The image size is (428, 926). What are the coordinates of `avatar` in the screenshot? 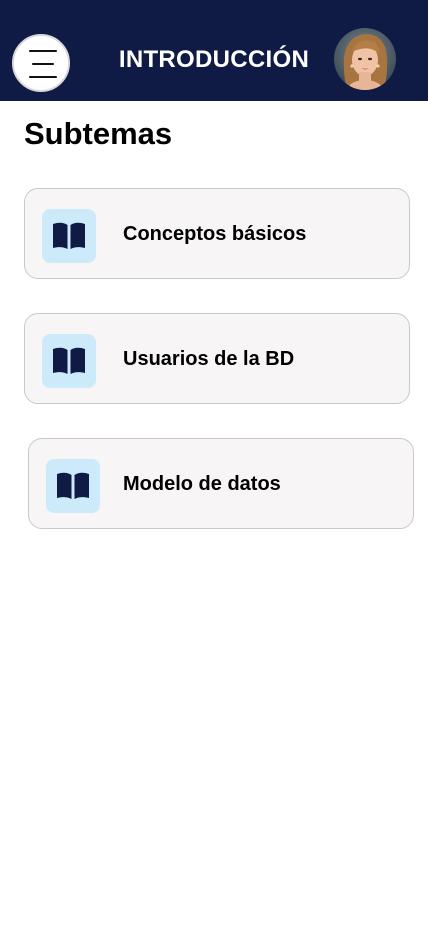 It's located at (365, 59).